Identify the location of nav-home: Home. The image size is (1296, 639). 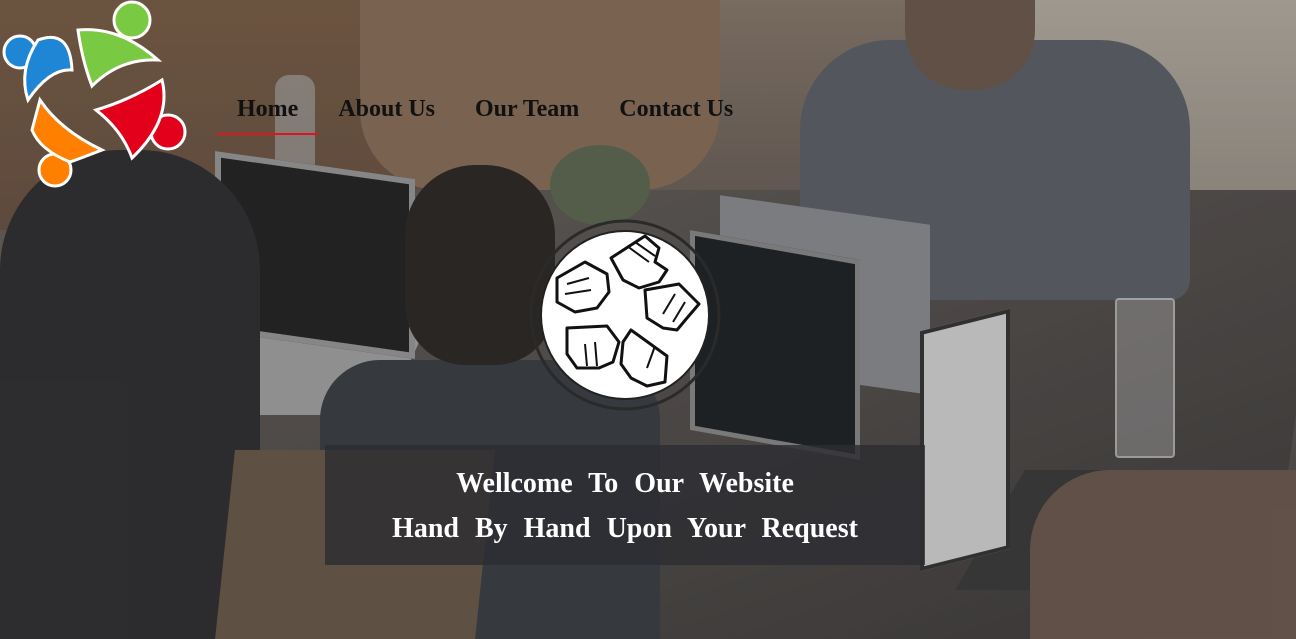
(268, 115).